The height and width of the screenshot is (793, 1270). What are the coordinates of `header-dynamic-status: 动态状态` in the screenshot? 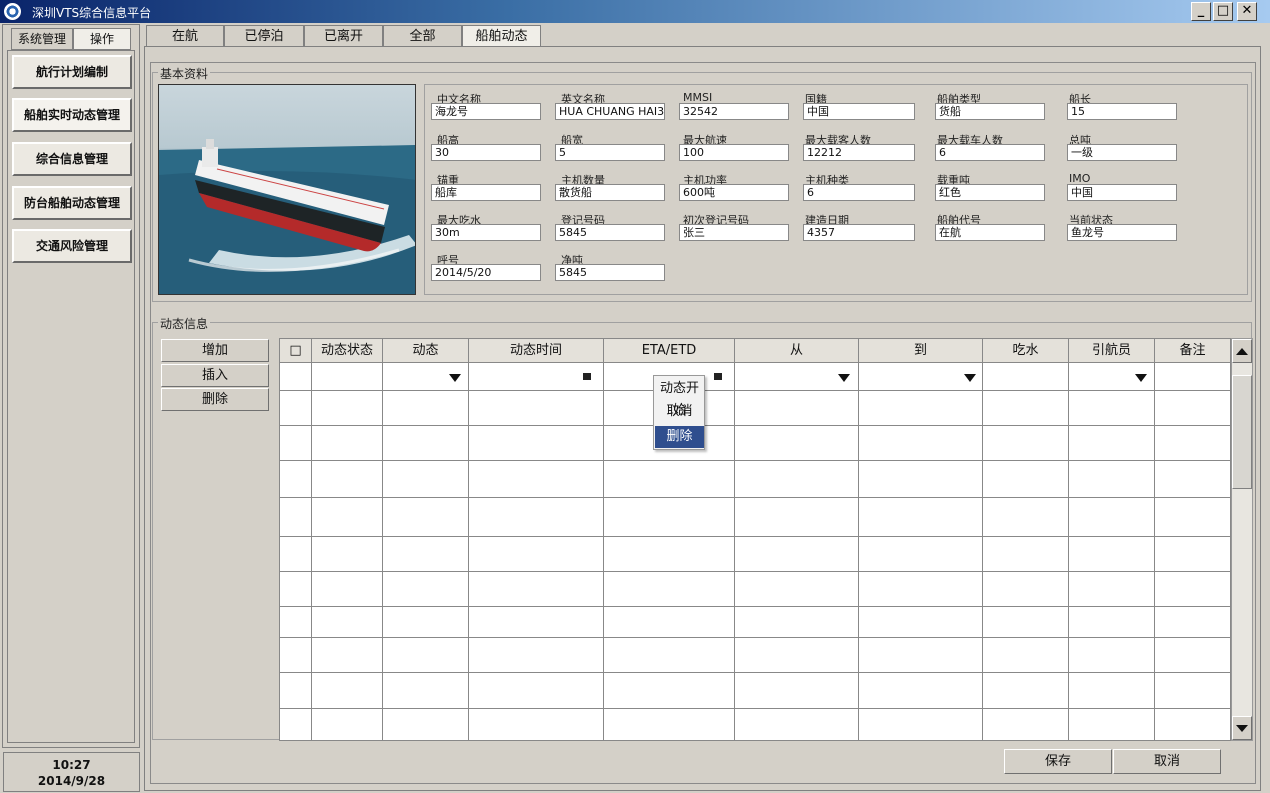 It's located at (347, 351).